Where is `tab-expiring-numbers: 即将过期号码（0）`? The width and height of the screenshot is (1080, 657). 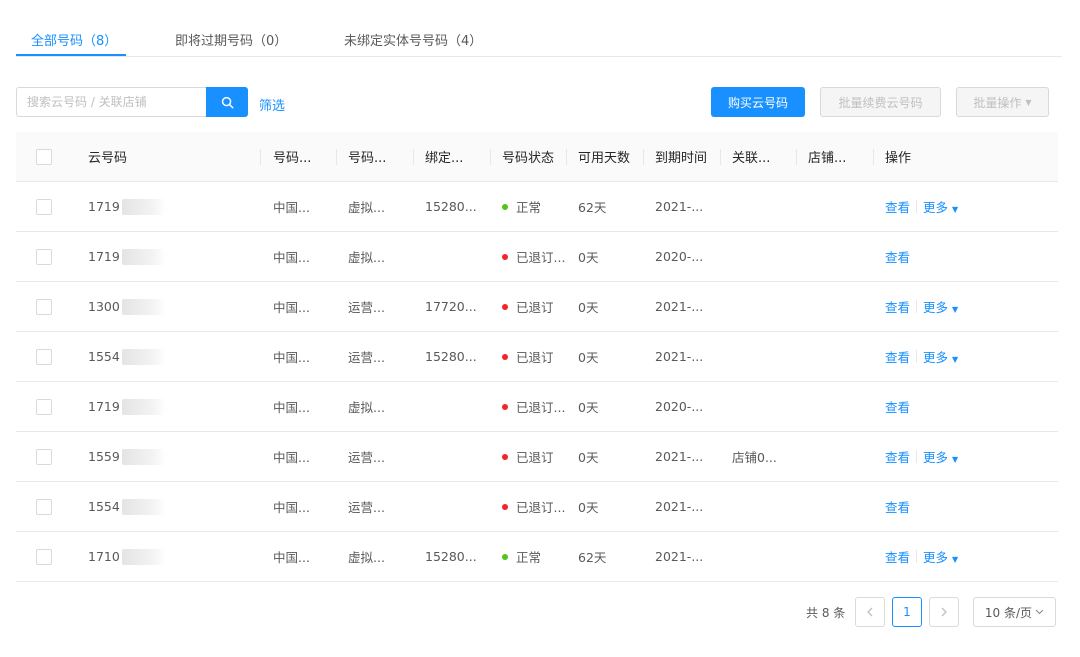 tab-expiring-numbers: 即将过期号码（0） is located at coordinates (231, 39).